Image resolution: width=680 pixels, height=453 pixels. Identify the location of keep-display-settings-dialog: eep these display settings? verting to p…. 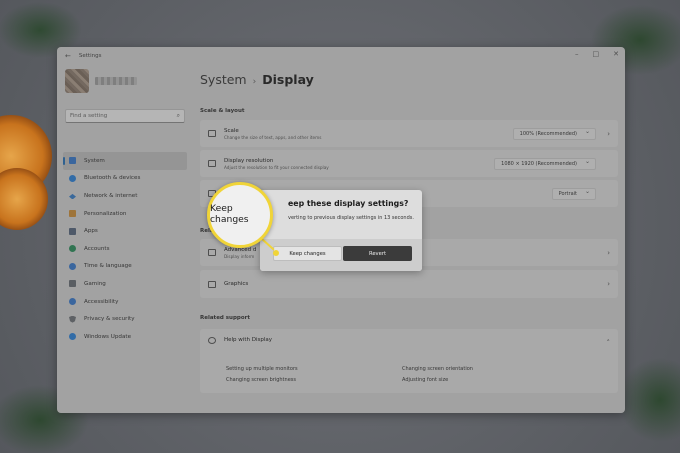
(341, 230).